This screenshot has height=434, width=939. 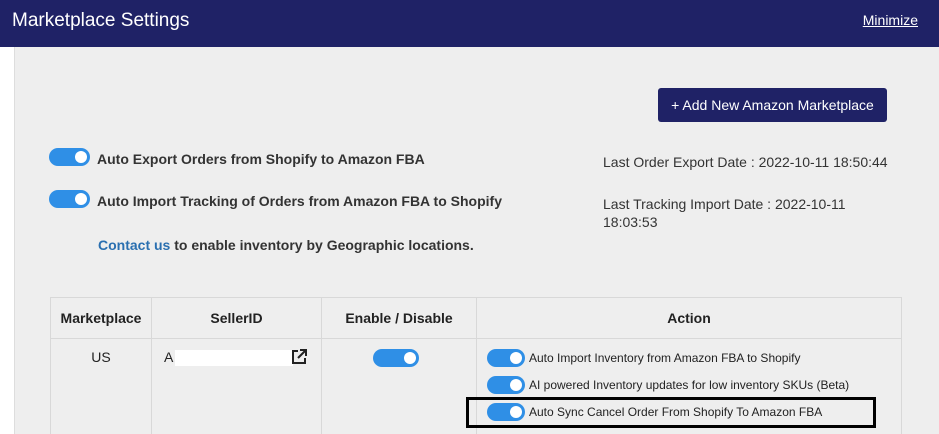 I want to click on column-header-enable: Enable / Disable, so click(x=399, y=318).